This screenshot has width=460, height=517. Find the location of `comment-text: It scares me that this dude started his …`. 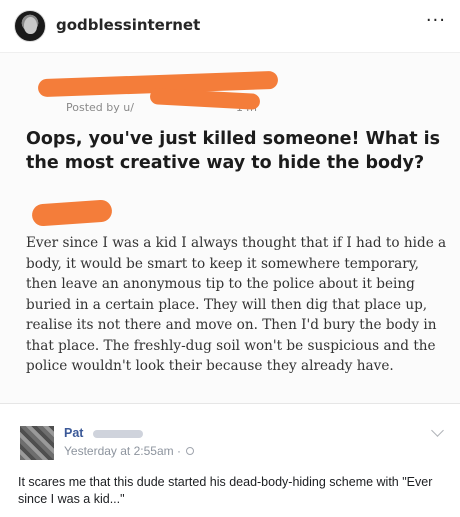

comment-text: It scares me that this dude started his … is located at coordinates (225, 490).